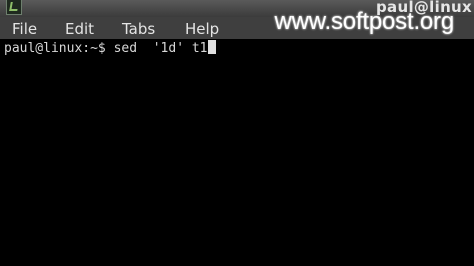 This screenshot has width=474, height=266. What do you see at coordinates (79, 29) in the screenshot?
I see `menu-edit: Edit` at bounding box center [79, 29].